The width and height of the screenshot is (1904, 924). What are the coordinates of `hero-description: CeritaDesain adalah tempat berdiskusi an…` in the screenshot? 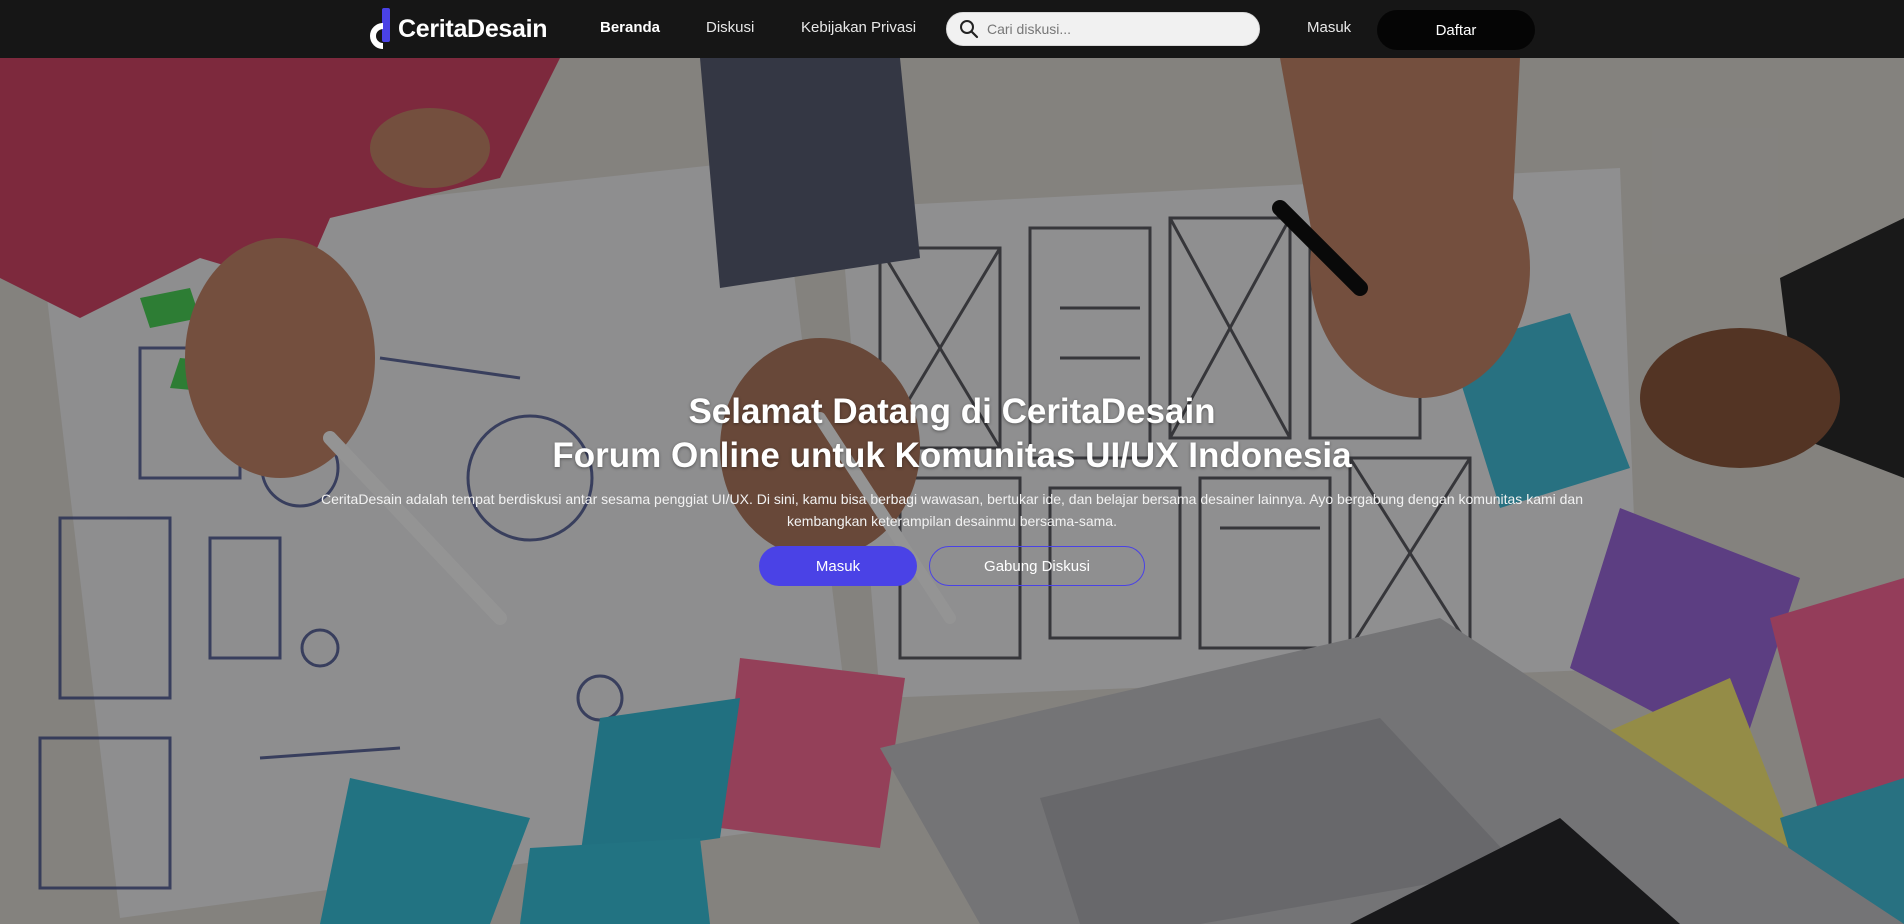 It's located at (952, 510).